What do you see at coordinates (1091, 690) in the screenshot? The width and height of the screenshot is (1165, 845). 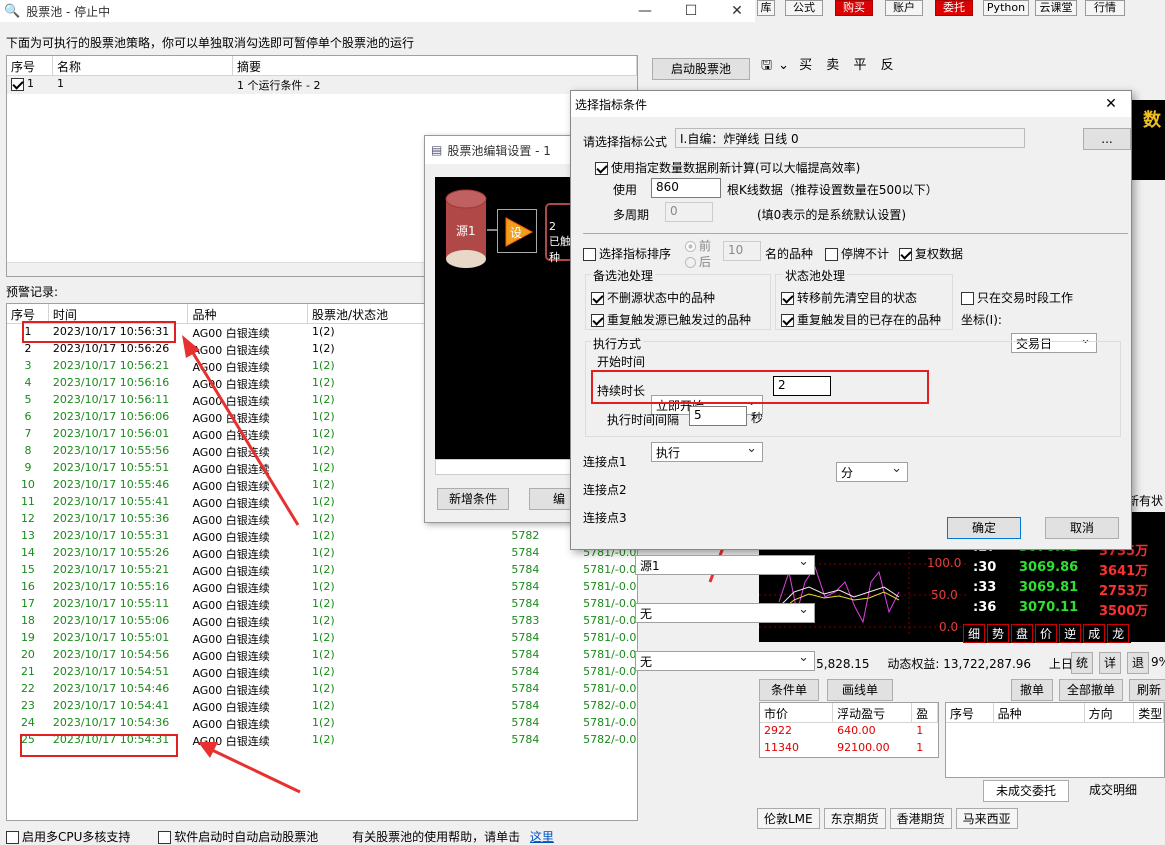 I see `cancel-all-button: 全部撤单` at bounding box center [1091, 690].